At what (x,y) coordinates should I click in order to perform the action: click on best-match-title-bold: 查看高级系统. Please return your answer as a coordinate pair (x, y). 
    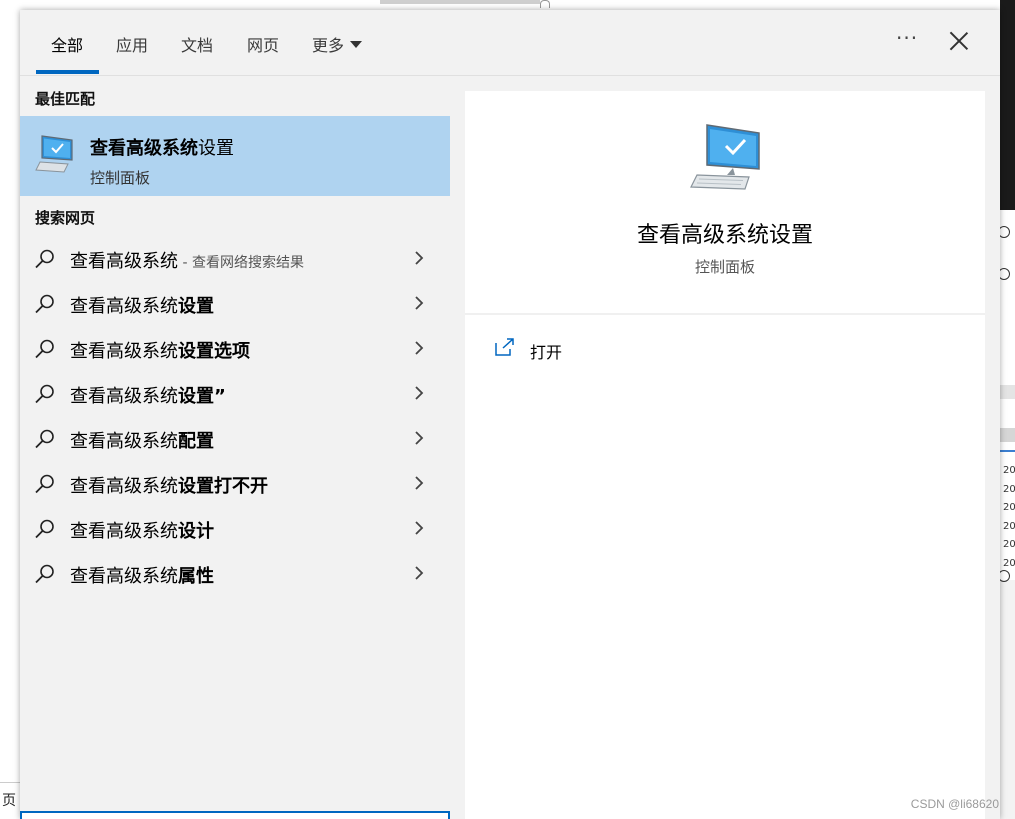
    Looking at the image, I should click on (144, 148).